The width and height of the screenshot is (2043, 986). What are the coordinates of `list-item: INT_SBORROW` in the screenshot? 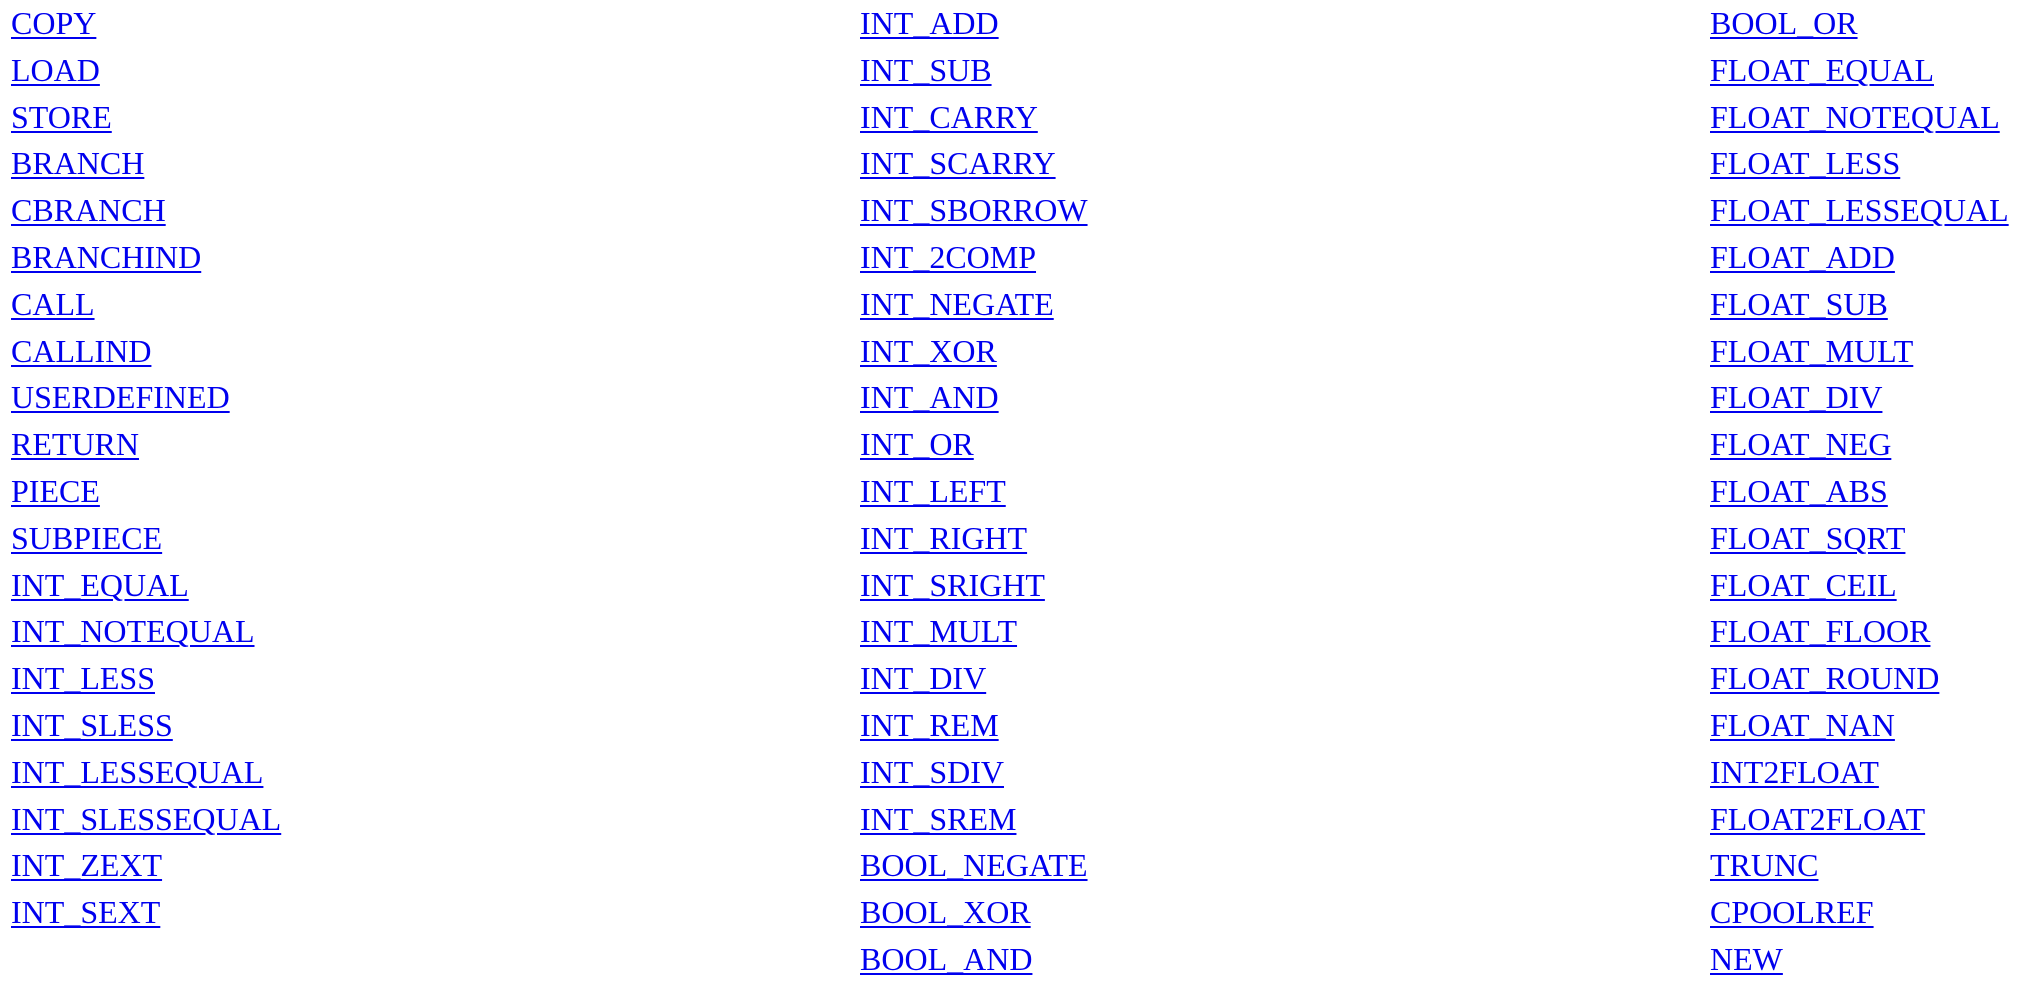 It's located at (974, 213).